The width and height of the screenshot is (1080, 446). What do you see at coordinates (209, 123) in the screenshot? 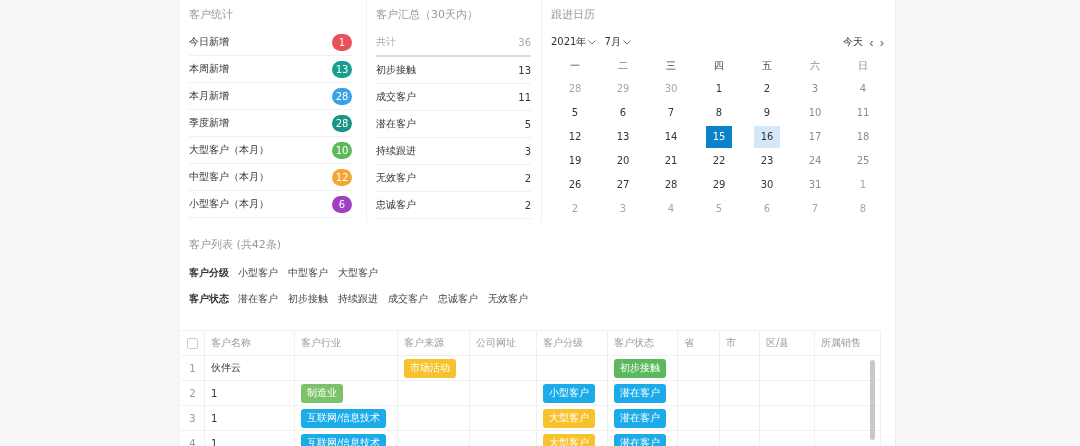
I see `stat-label: 季度新增` at bounding box center [209, 123].